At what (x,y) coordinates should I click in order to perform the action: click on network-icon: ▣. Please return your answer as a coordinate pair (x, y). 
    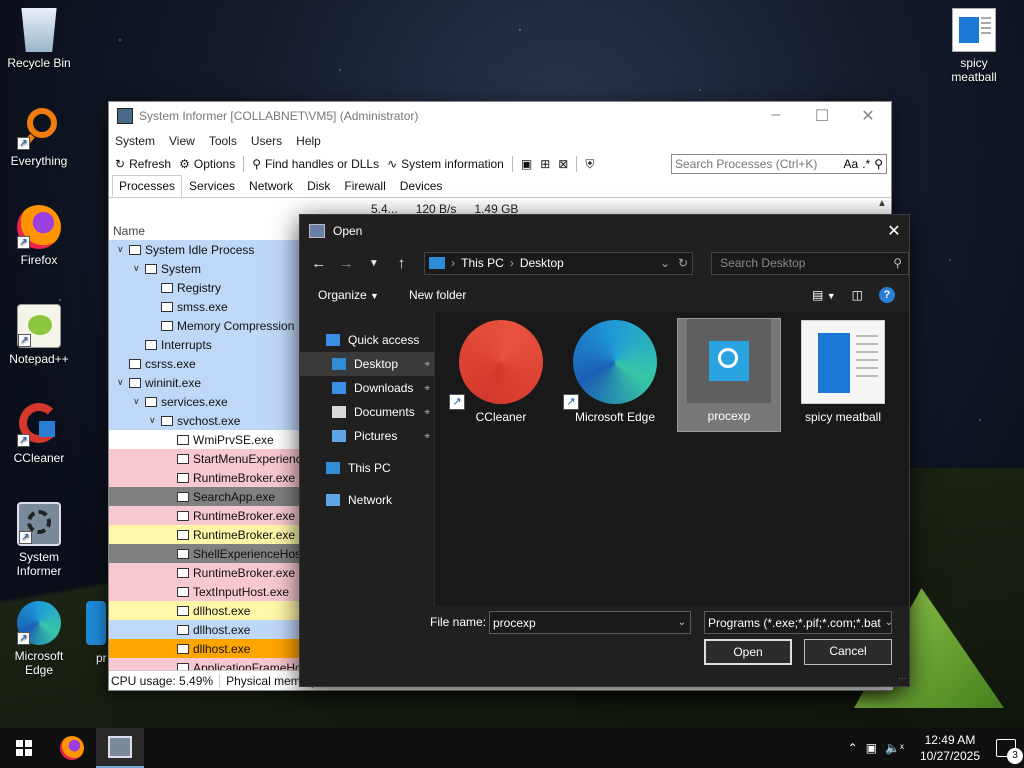
    Looking at the image, I should click on (871, 748).